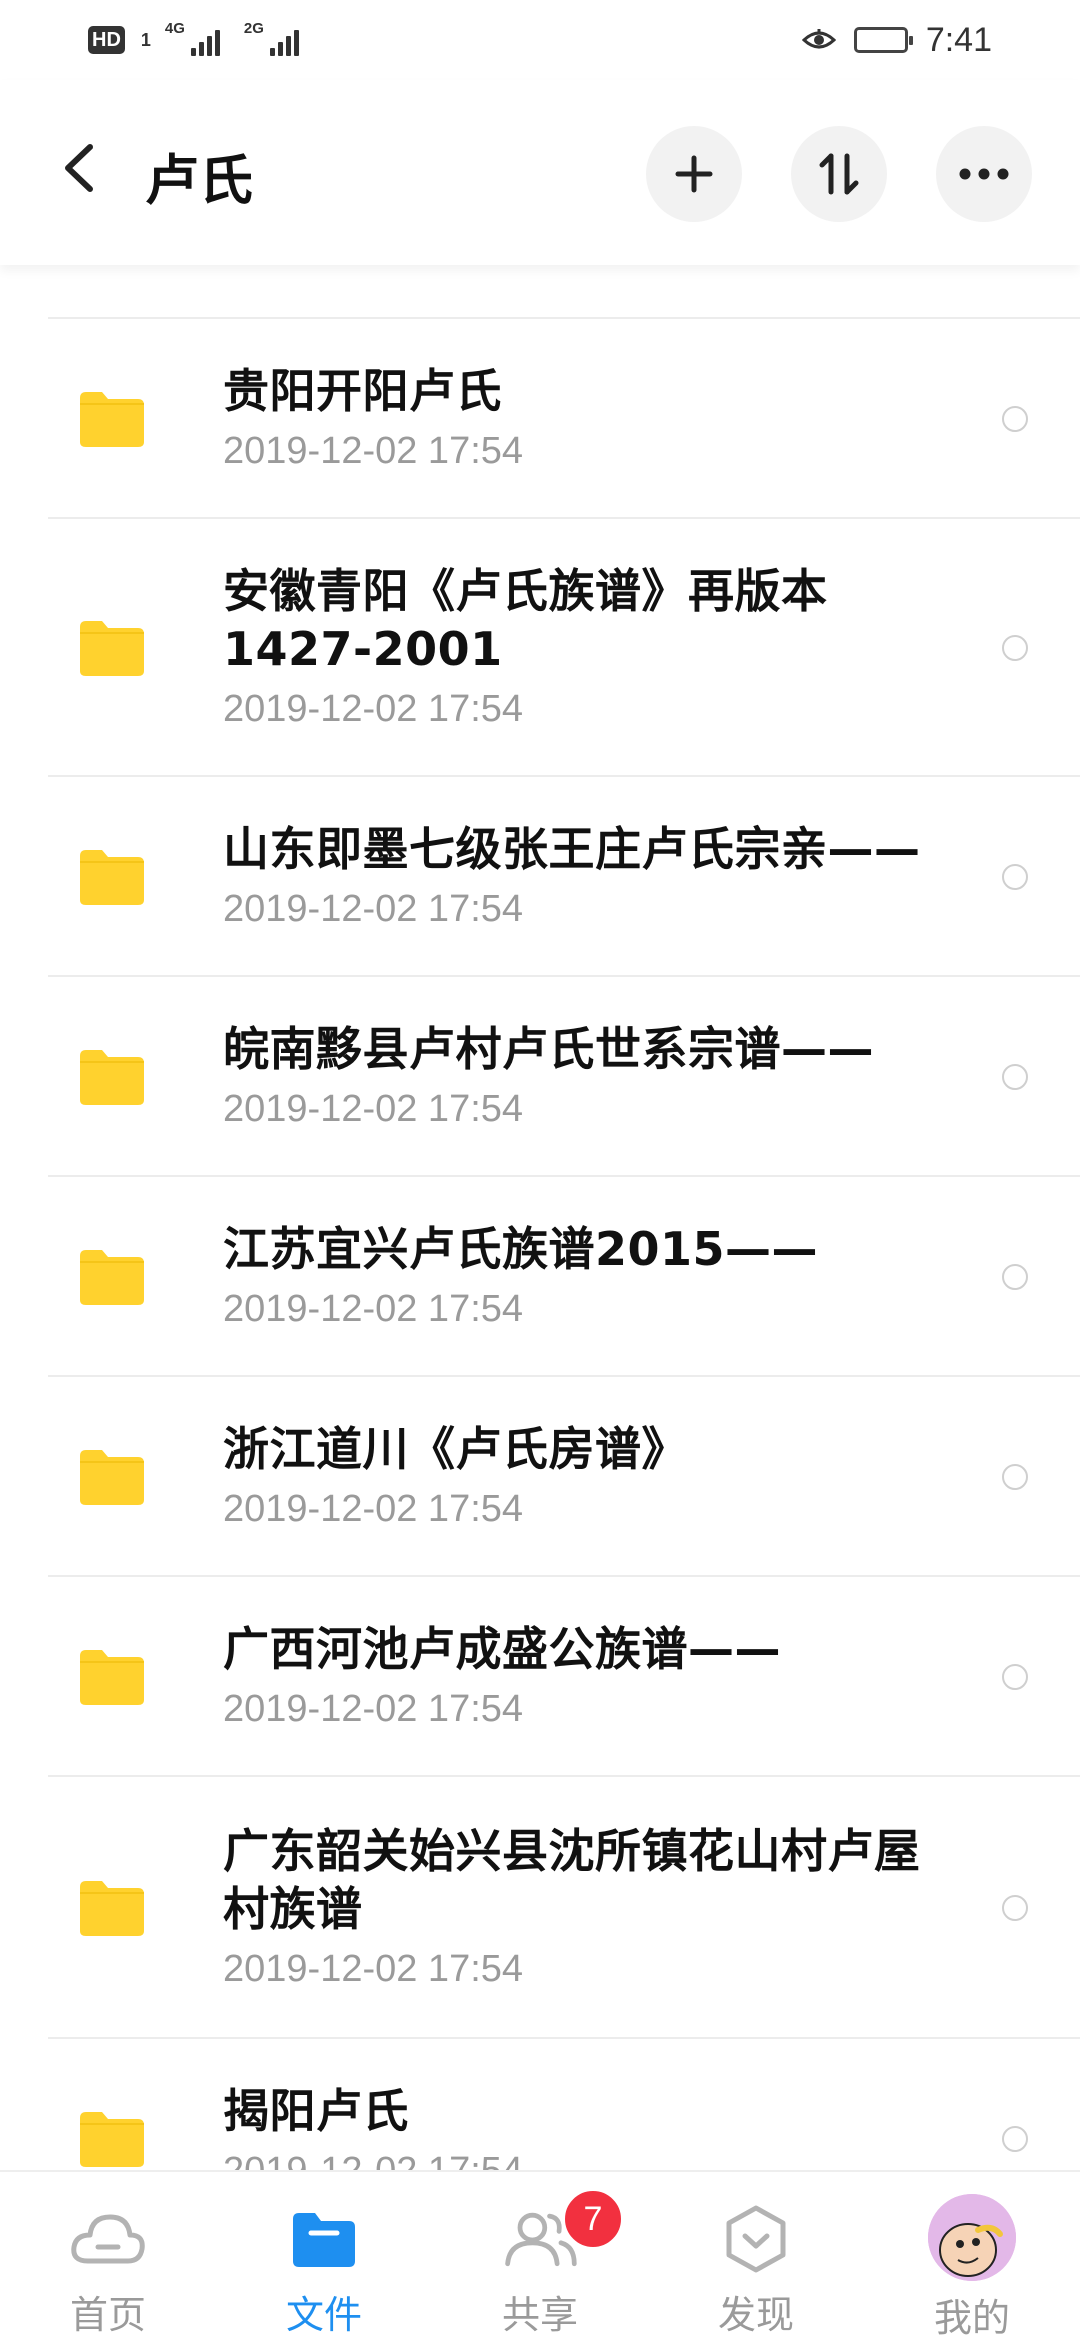 The width and height of the screenshot is (1080, 2340). I want to click on more-dots-icon, so click(984, 174).